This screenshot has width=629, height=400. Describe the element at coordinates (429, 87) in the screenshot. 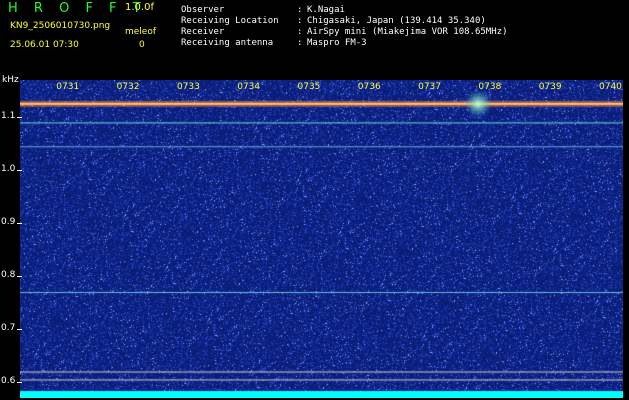

I see `x-tick-label: 0737` at that location.